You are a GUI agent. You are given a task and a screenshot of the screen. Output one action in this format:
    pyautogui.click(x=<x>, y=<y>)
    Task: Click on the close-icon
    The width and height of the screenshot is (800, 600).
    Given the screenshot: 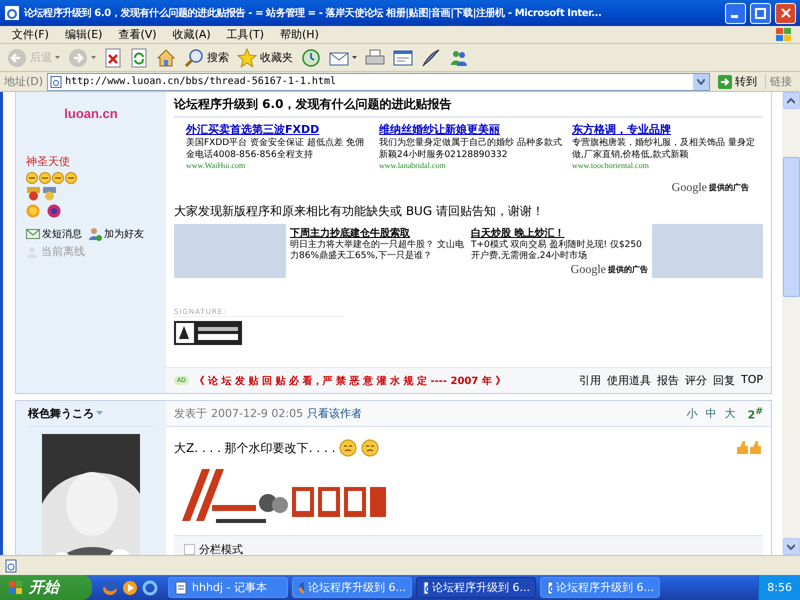 What is the action you would take?
    pyautogui.click(x=785, y=13)
    